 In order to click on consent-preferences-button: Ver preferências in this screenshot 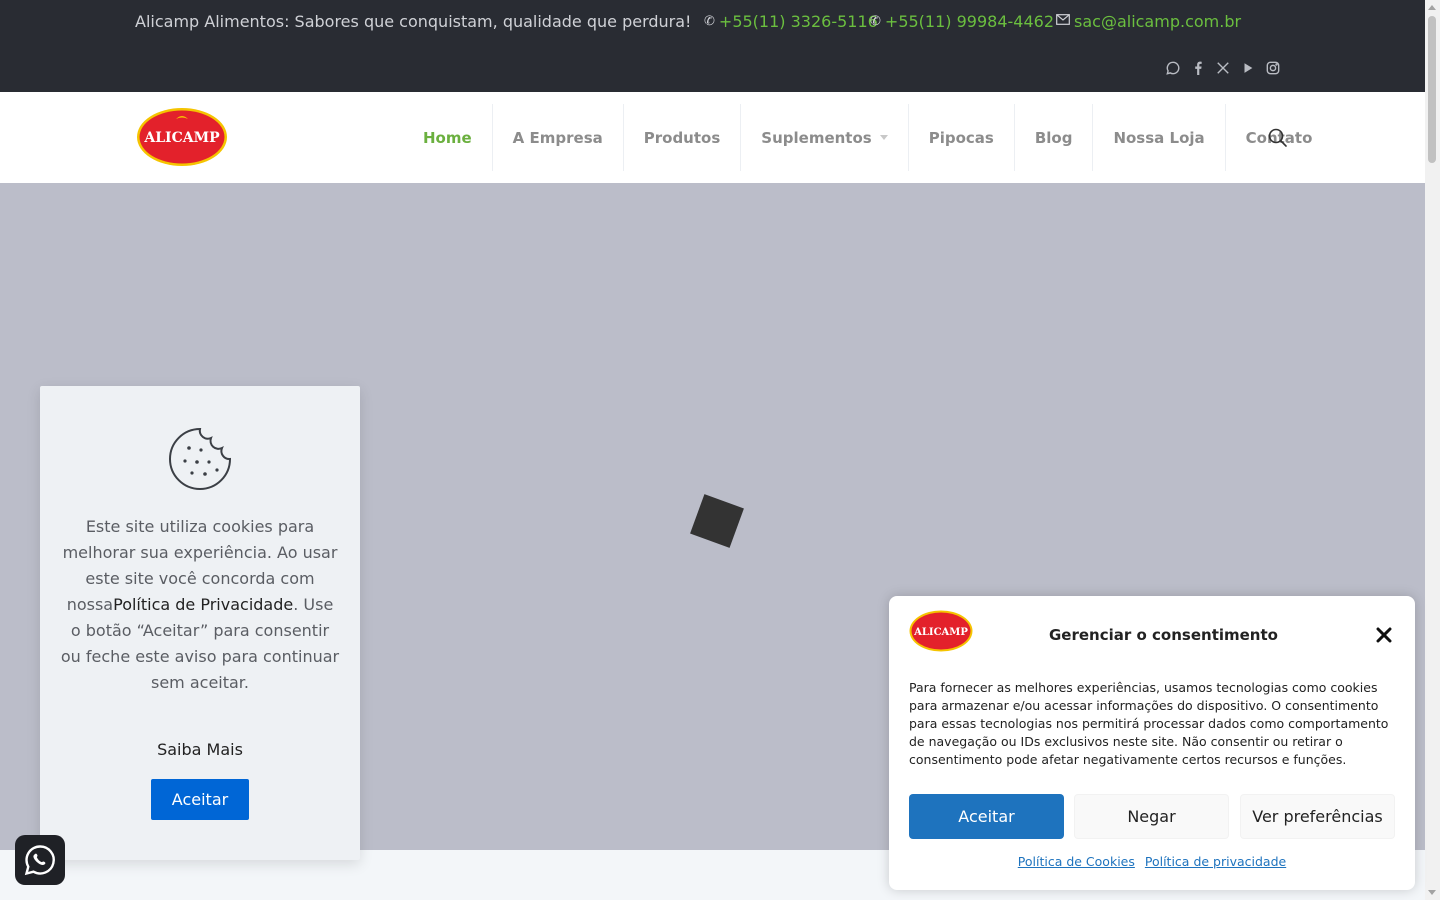, I will do `click(1317, 816)`.